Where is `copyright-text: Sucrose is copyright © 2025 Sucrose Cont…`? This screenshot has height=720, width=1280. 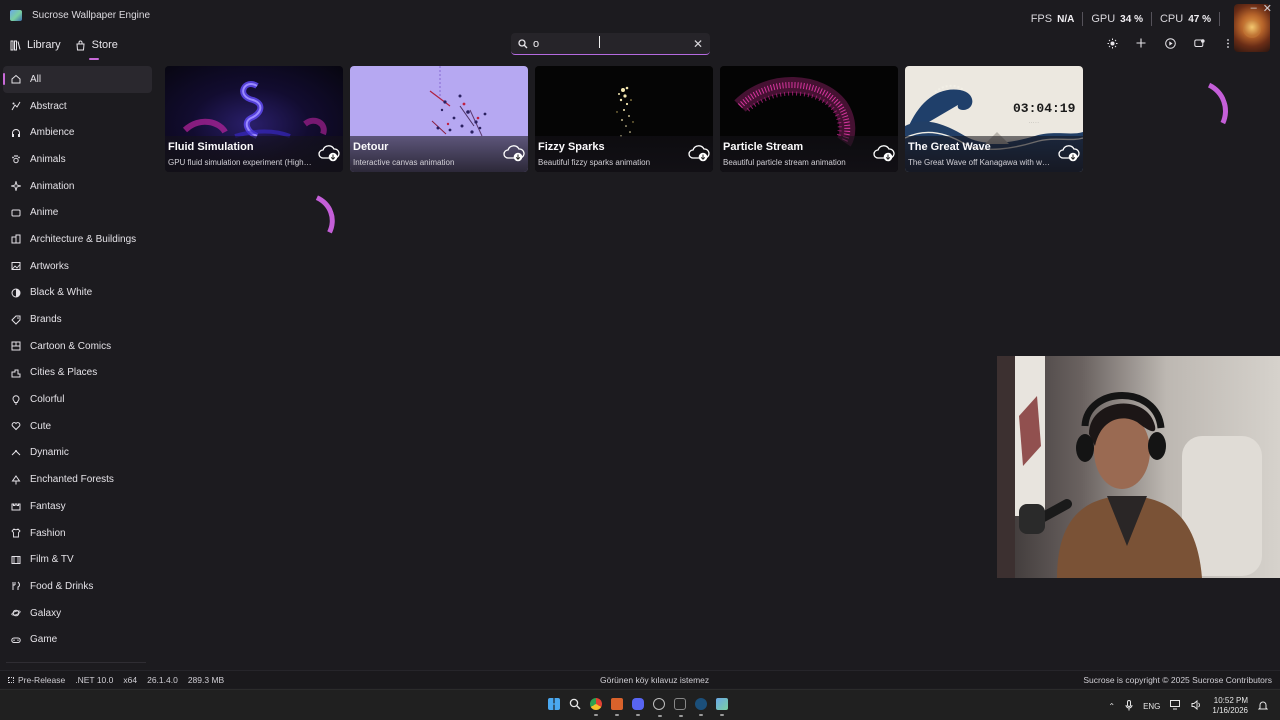
copyright-text: Sucrose is copyright © 2025 Sucrose Cont… is located at coordinates (1177, 680).